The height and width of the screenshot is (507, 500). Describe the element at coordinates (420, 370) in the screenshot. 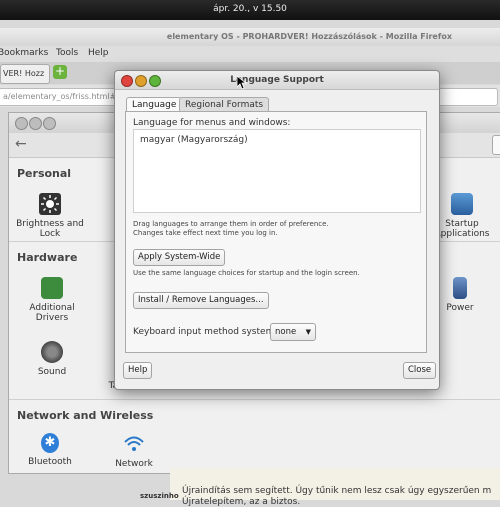

I see `close-button: Close` at that location.